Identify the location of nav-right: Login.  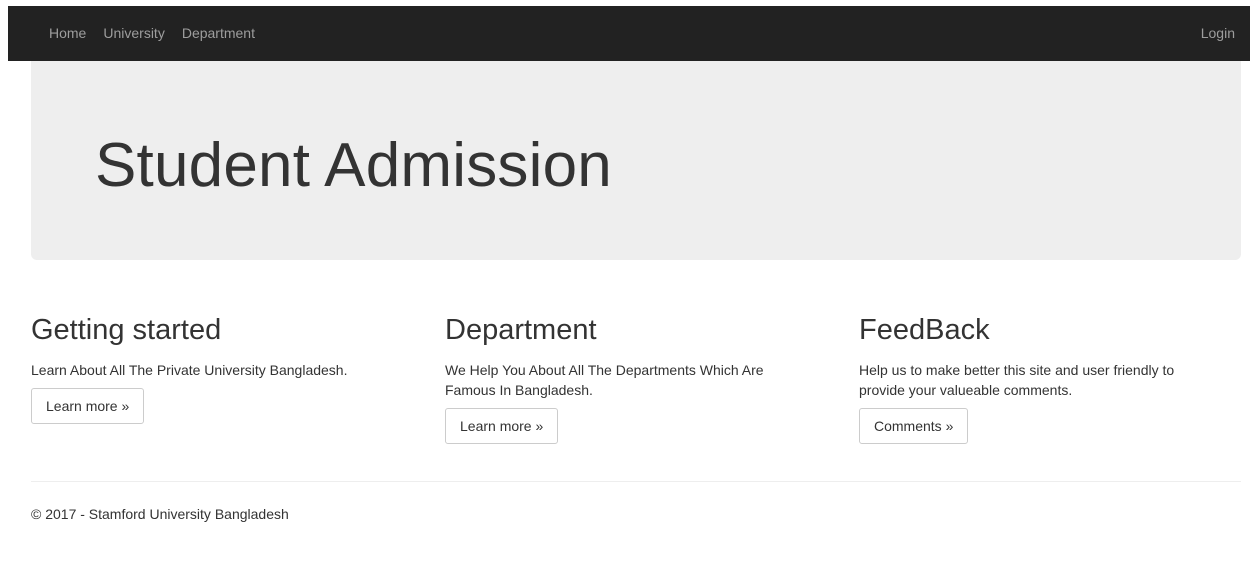
(1218, 33).